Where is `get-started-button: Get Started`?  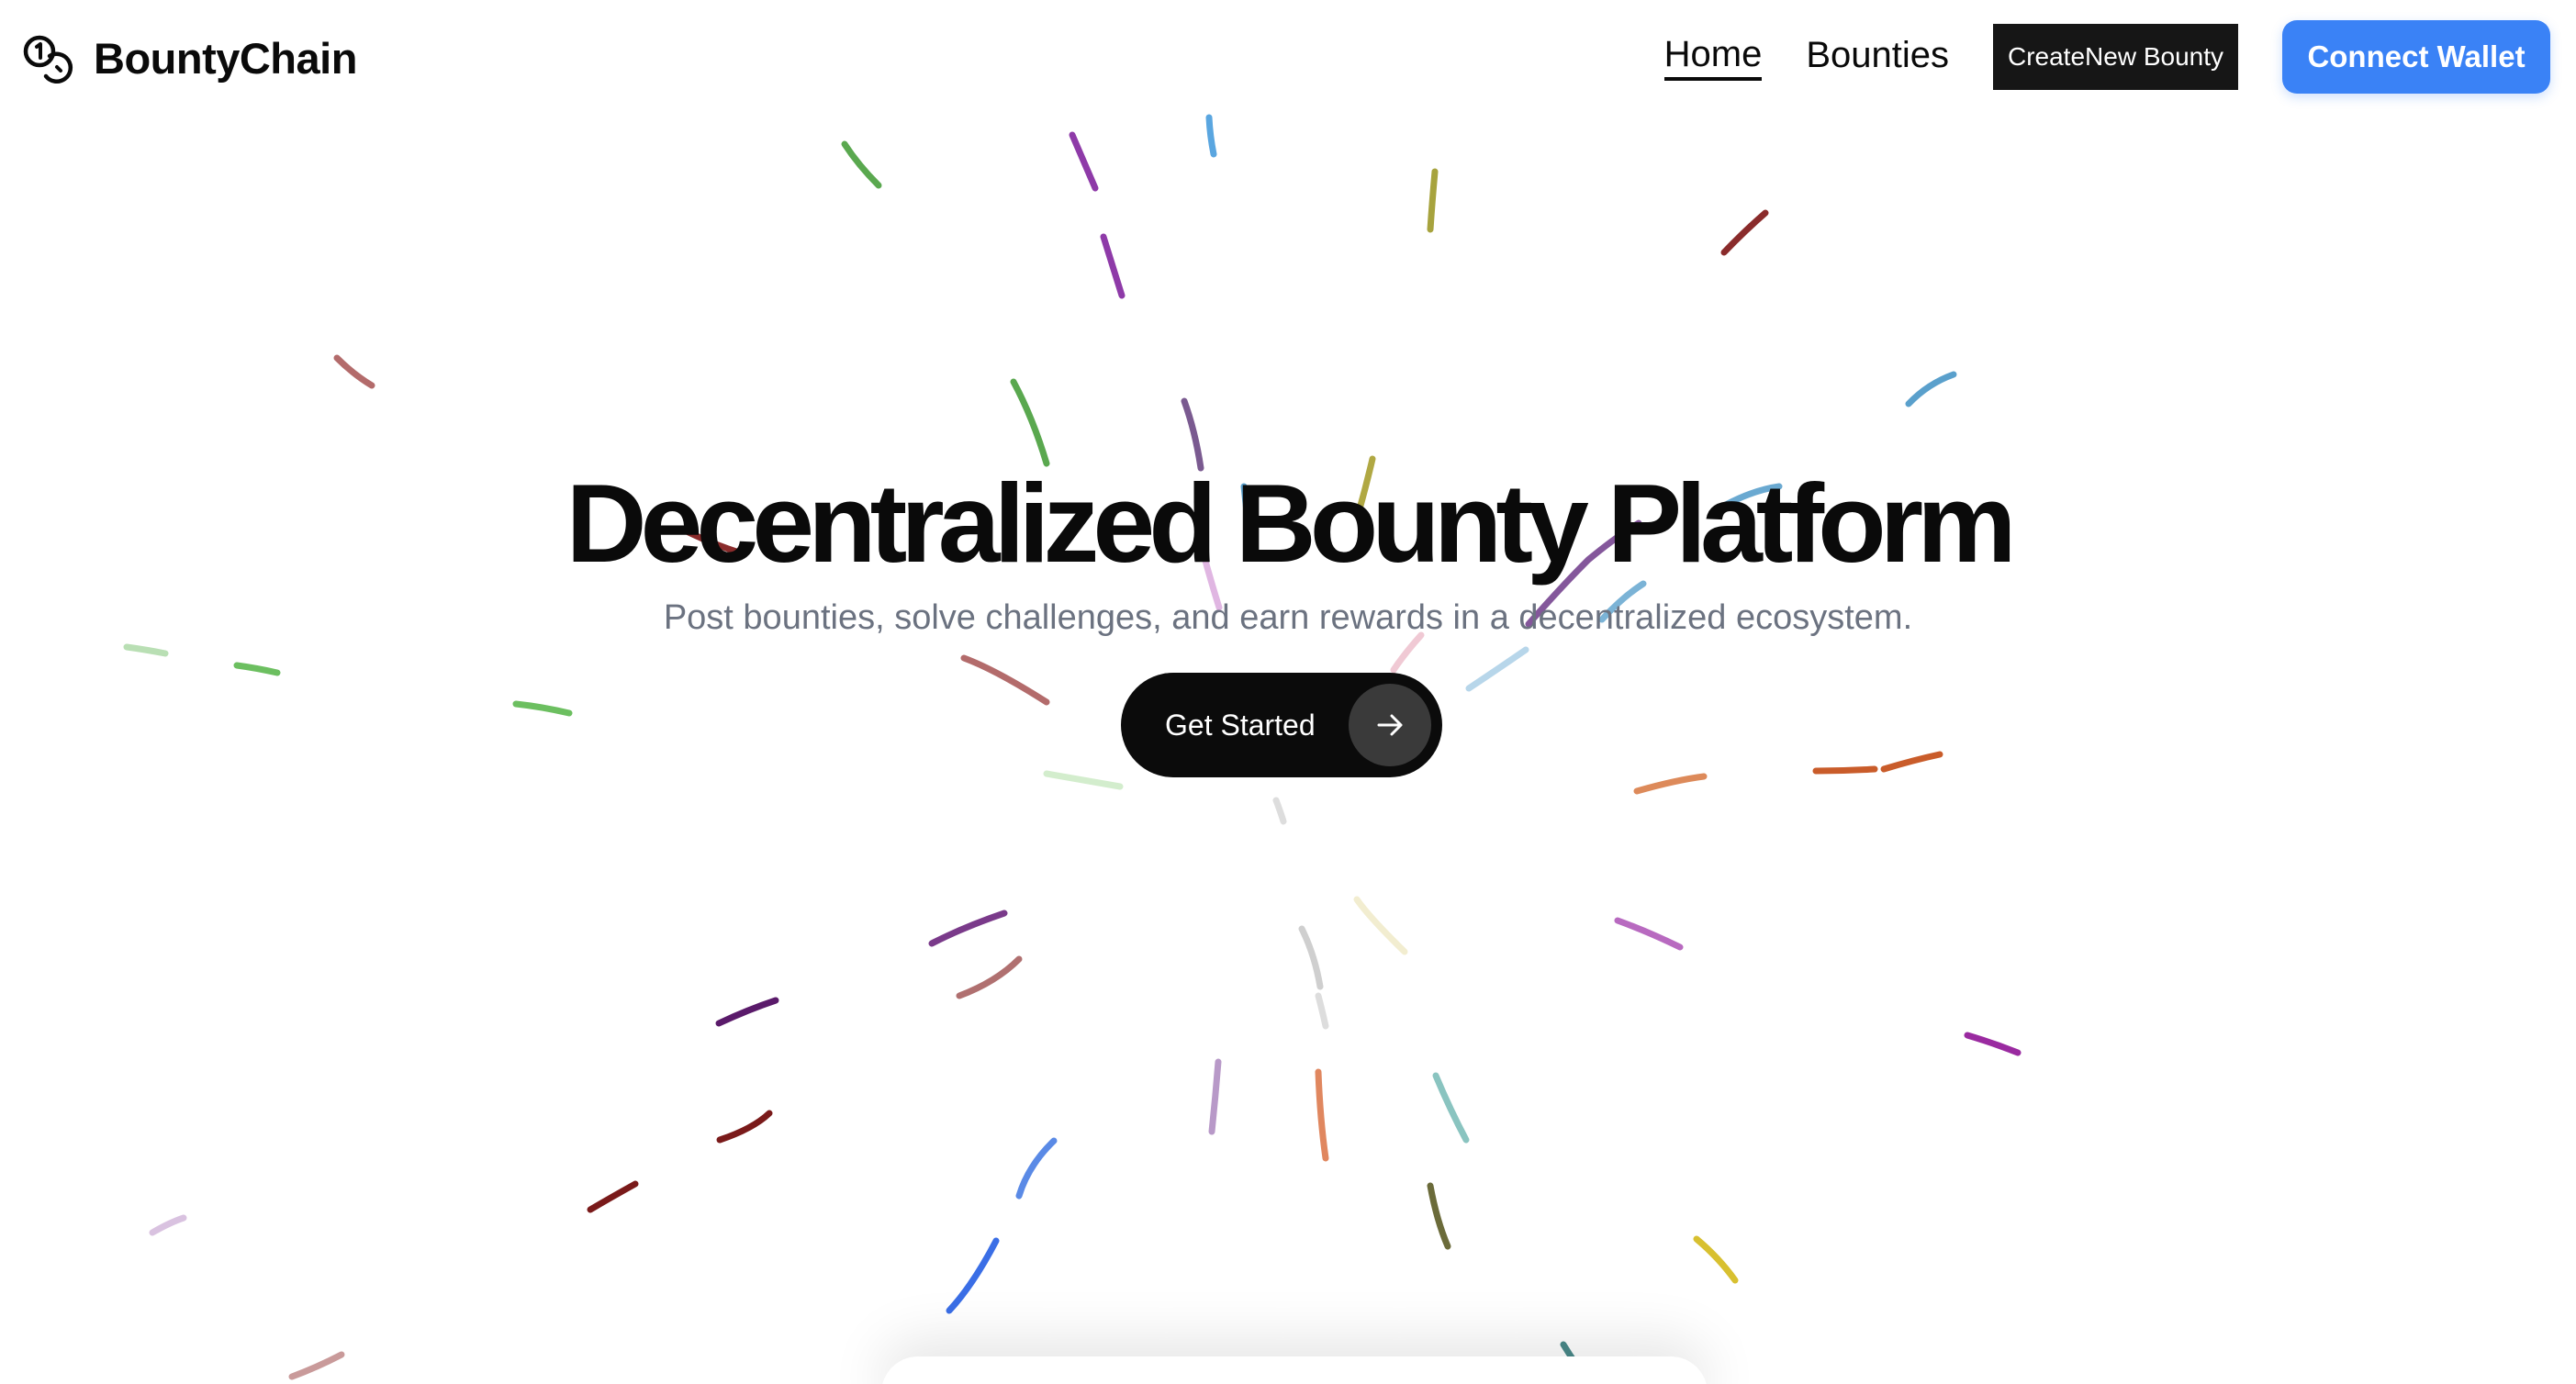 get-started-button: Get Started is located at coordinates (1281, 725).